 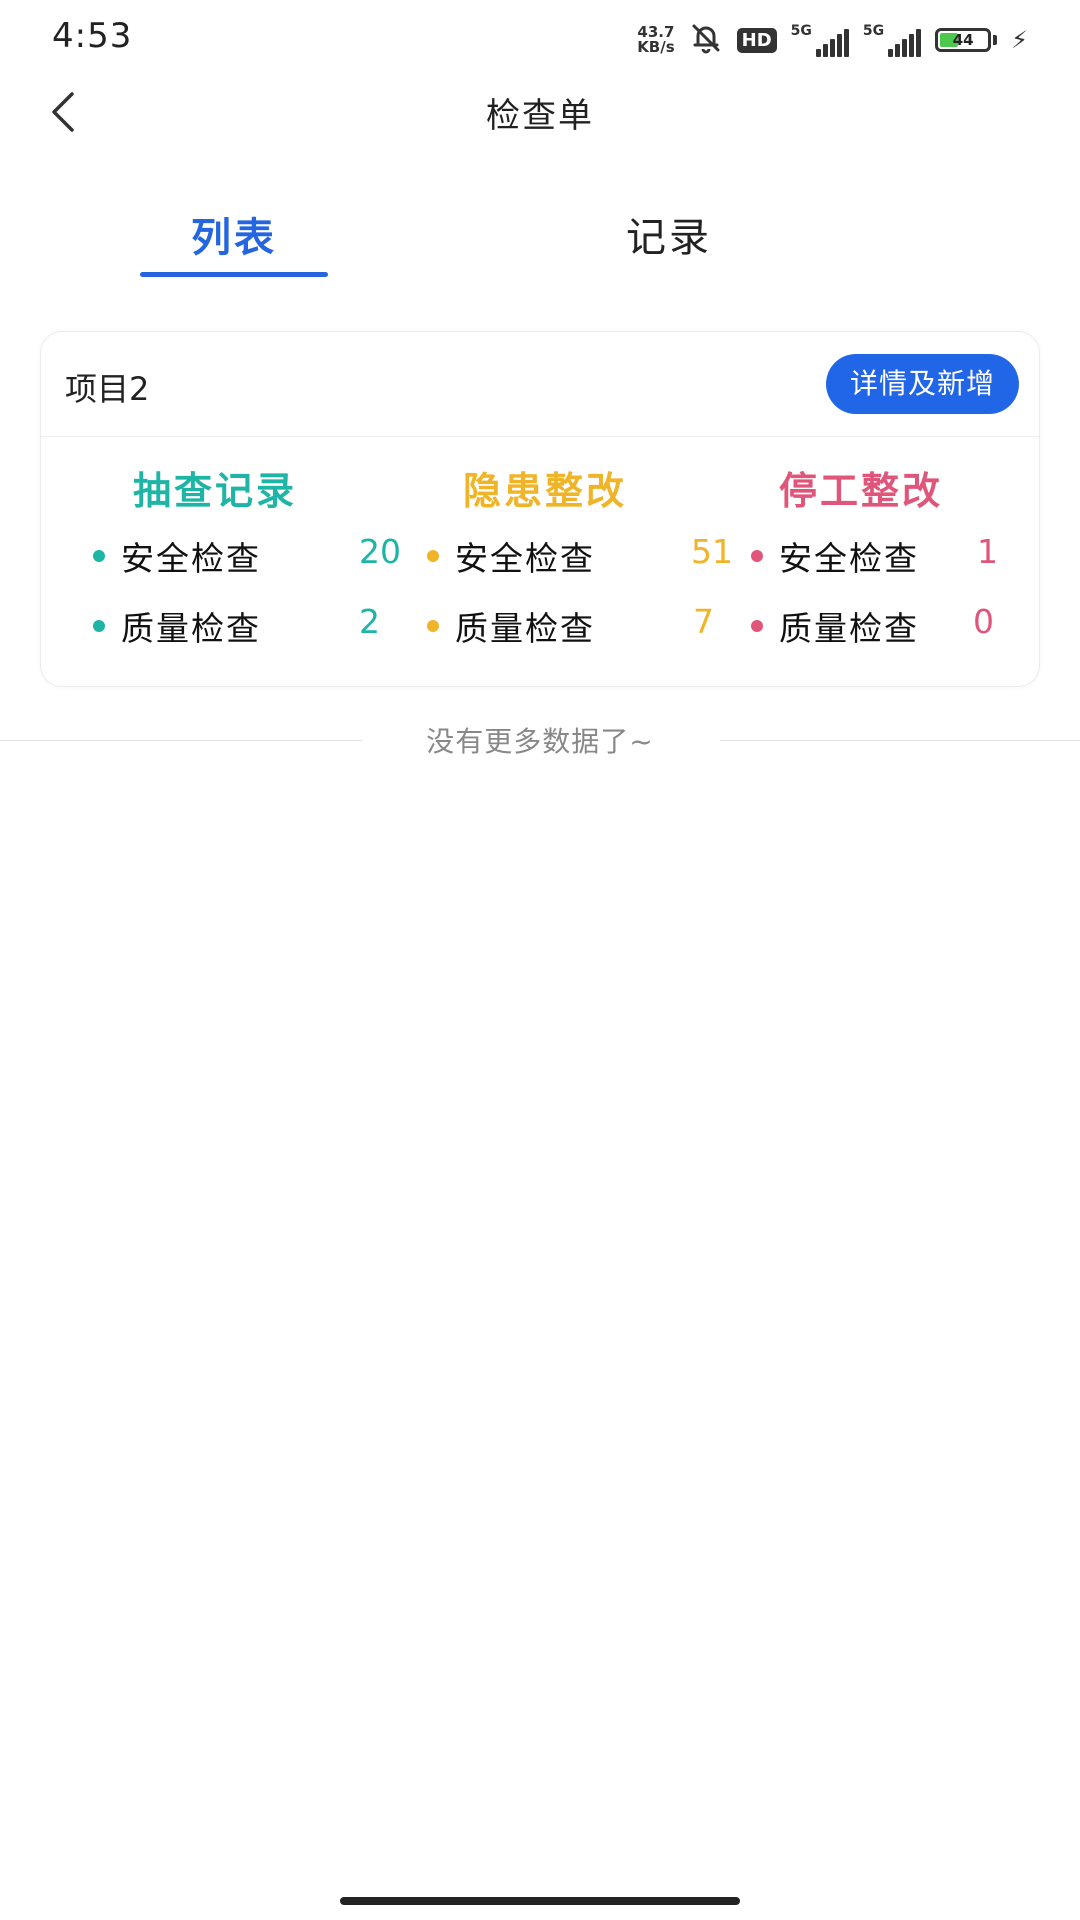 I want to click on stat-value: 0, so click(x=983, y=621).